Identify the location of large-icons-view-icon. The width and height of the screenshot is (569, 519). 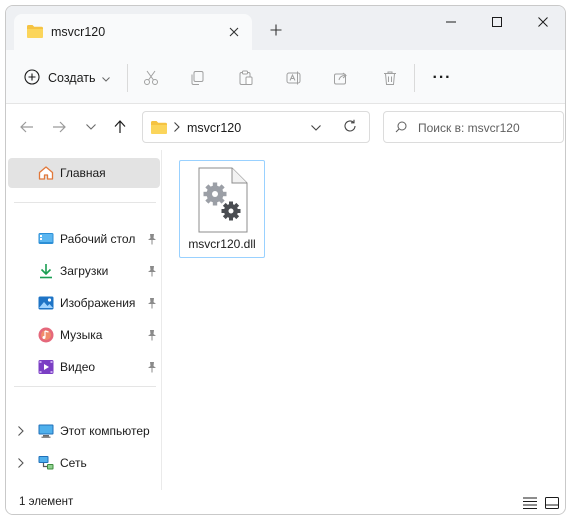
(552, 503).